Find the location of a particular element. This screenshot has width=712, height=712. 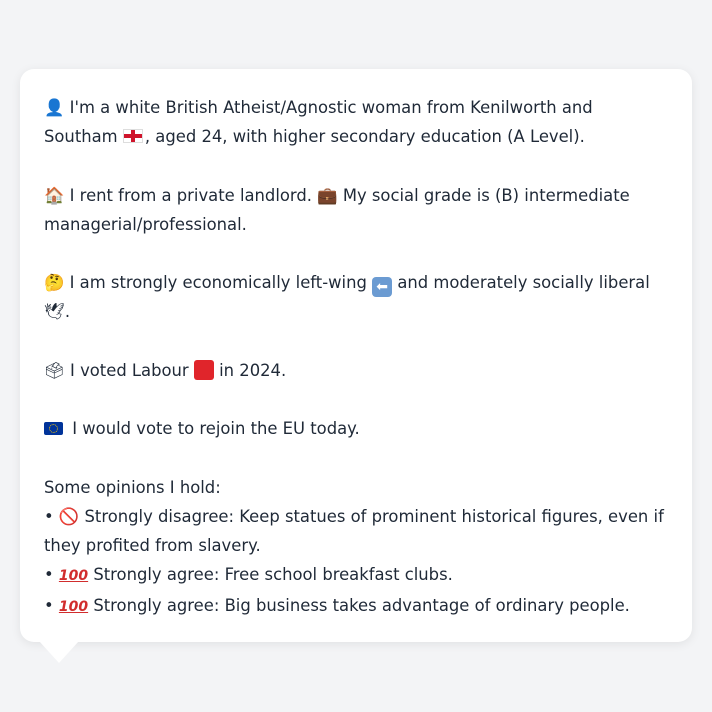

eu-paragraph: I would vote to rejoin the EU today. is located at coordinates (356, 428).